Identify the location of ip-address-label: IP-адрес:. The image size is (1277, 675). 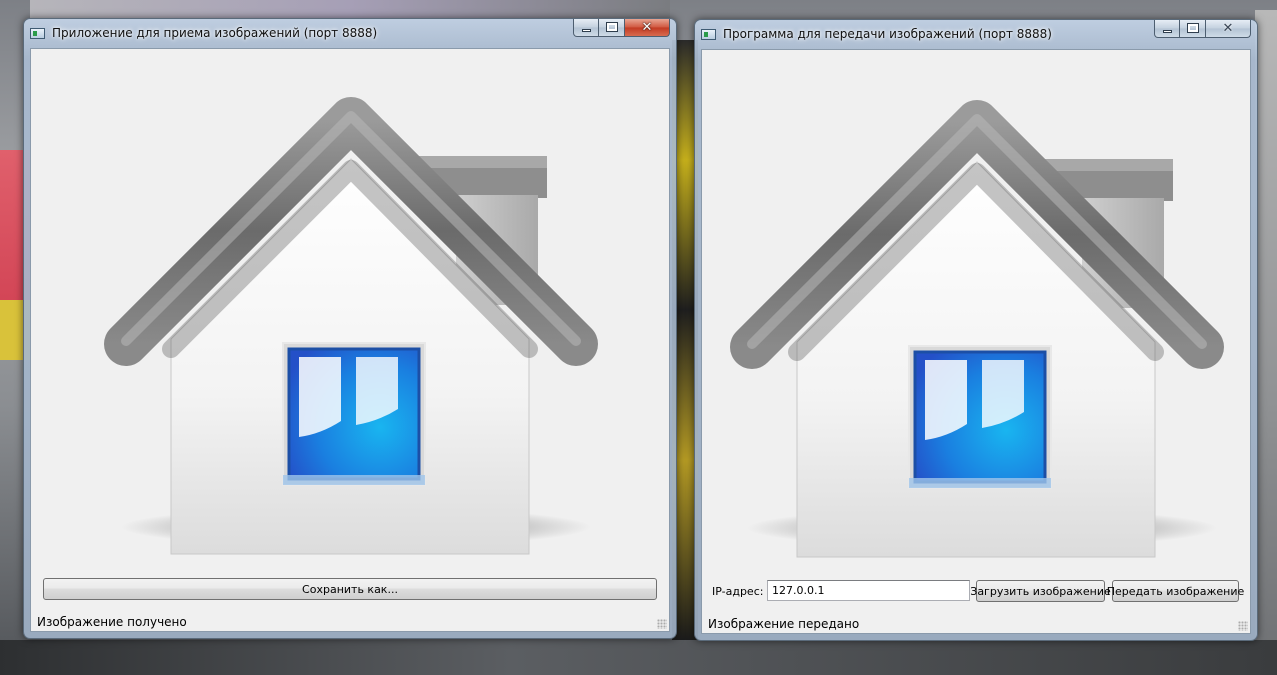
(738, 591).